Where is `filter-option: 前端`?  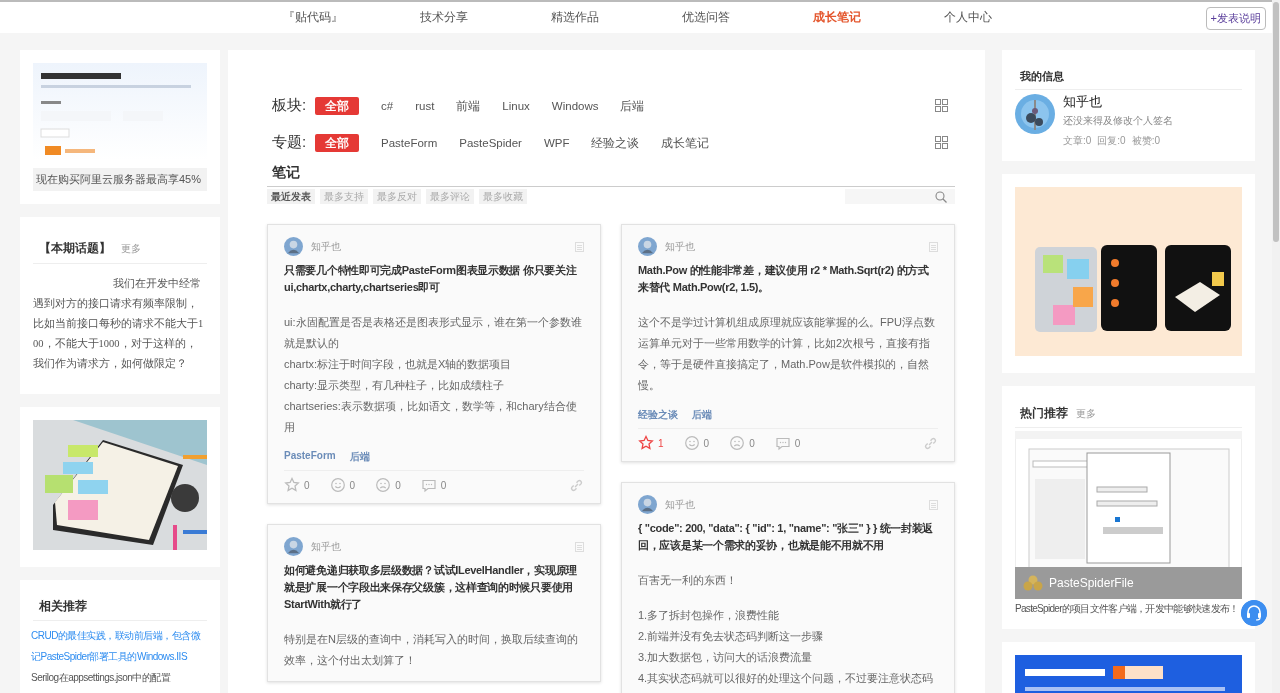
filter-option: 前端 is located at coordinates (468, 105).